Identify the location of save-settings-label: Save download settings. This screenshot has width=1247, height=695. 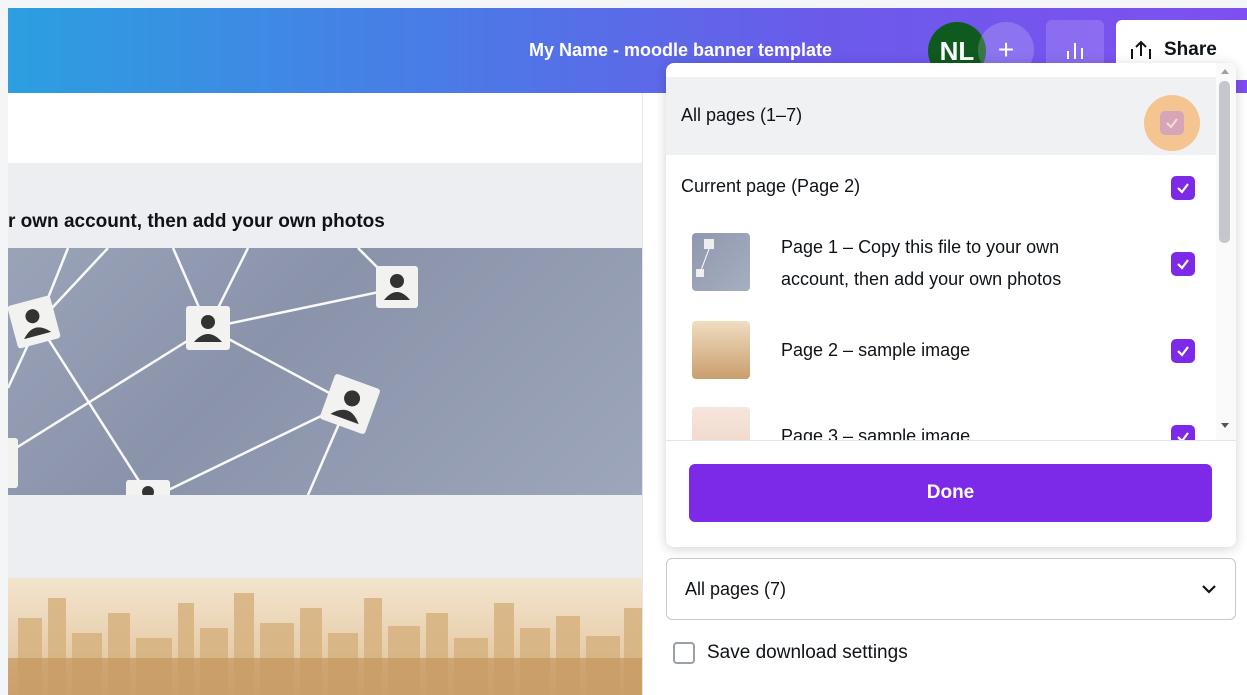
(807, 652).